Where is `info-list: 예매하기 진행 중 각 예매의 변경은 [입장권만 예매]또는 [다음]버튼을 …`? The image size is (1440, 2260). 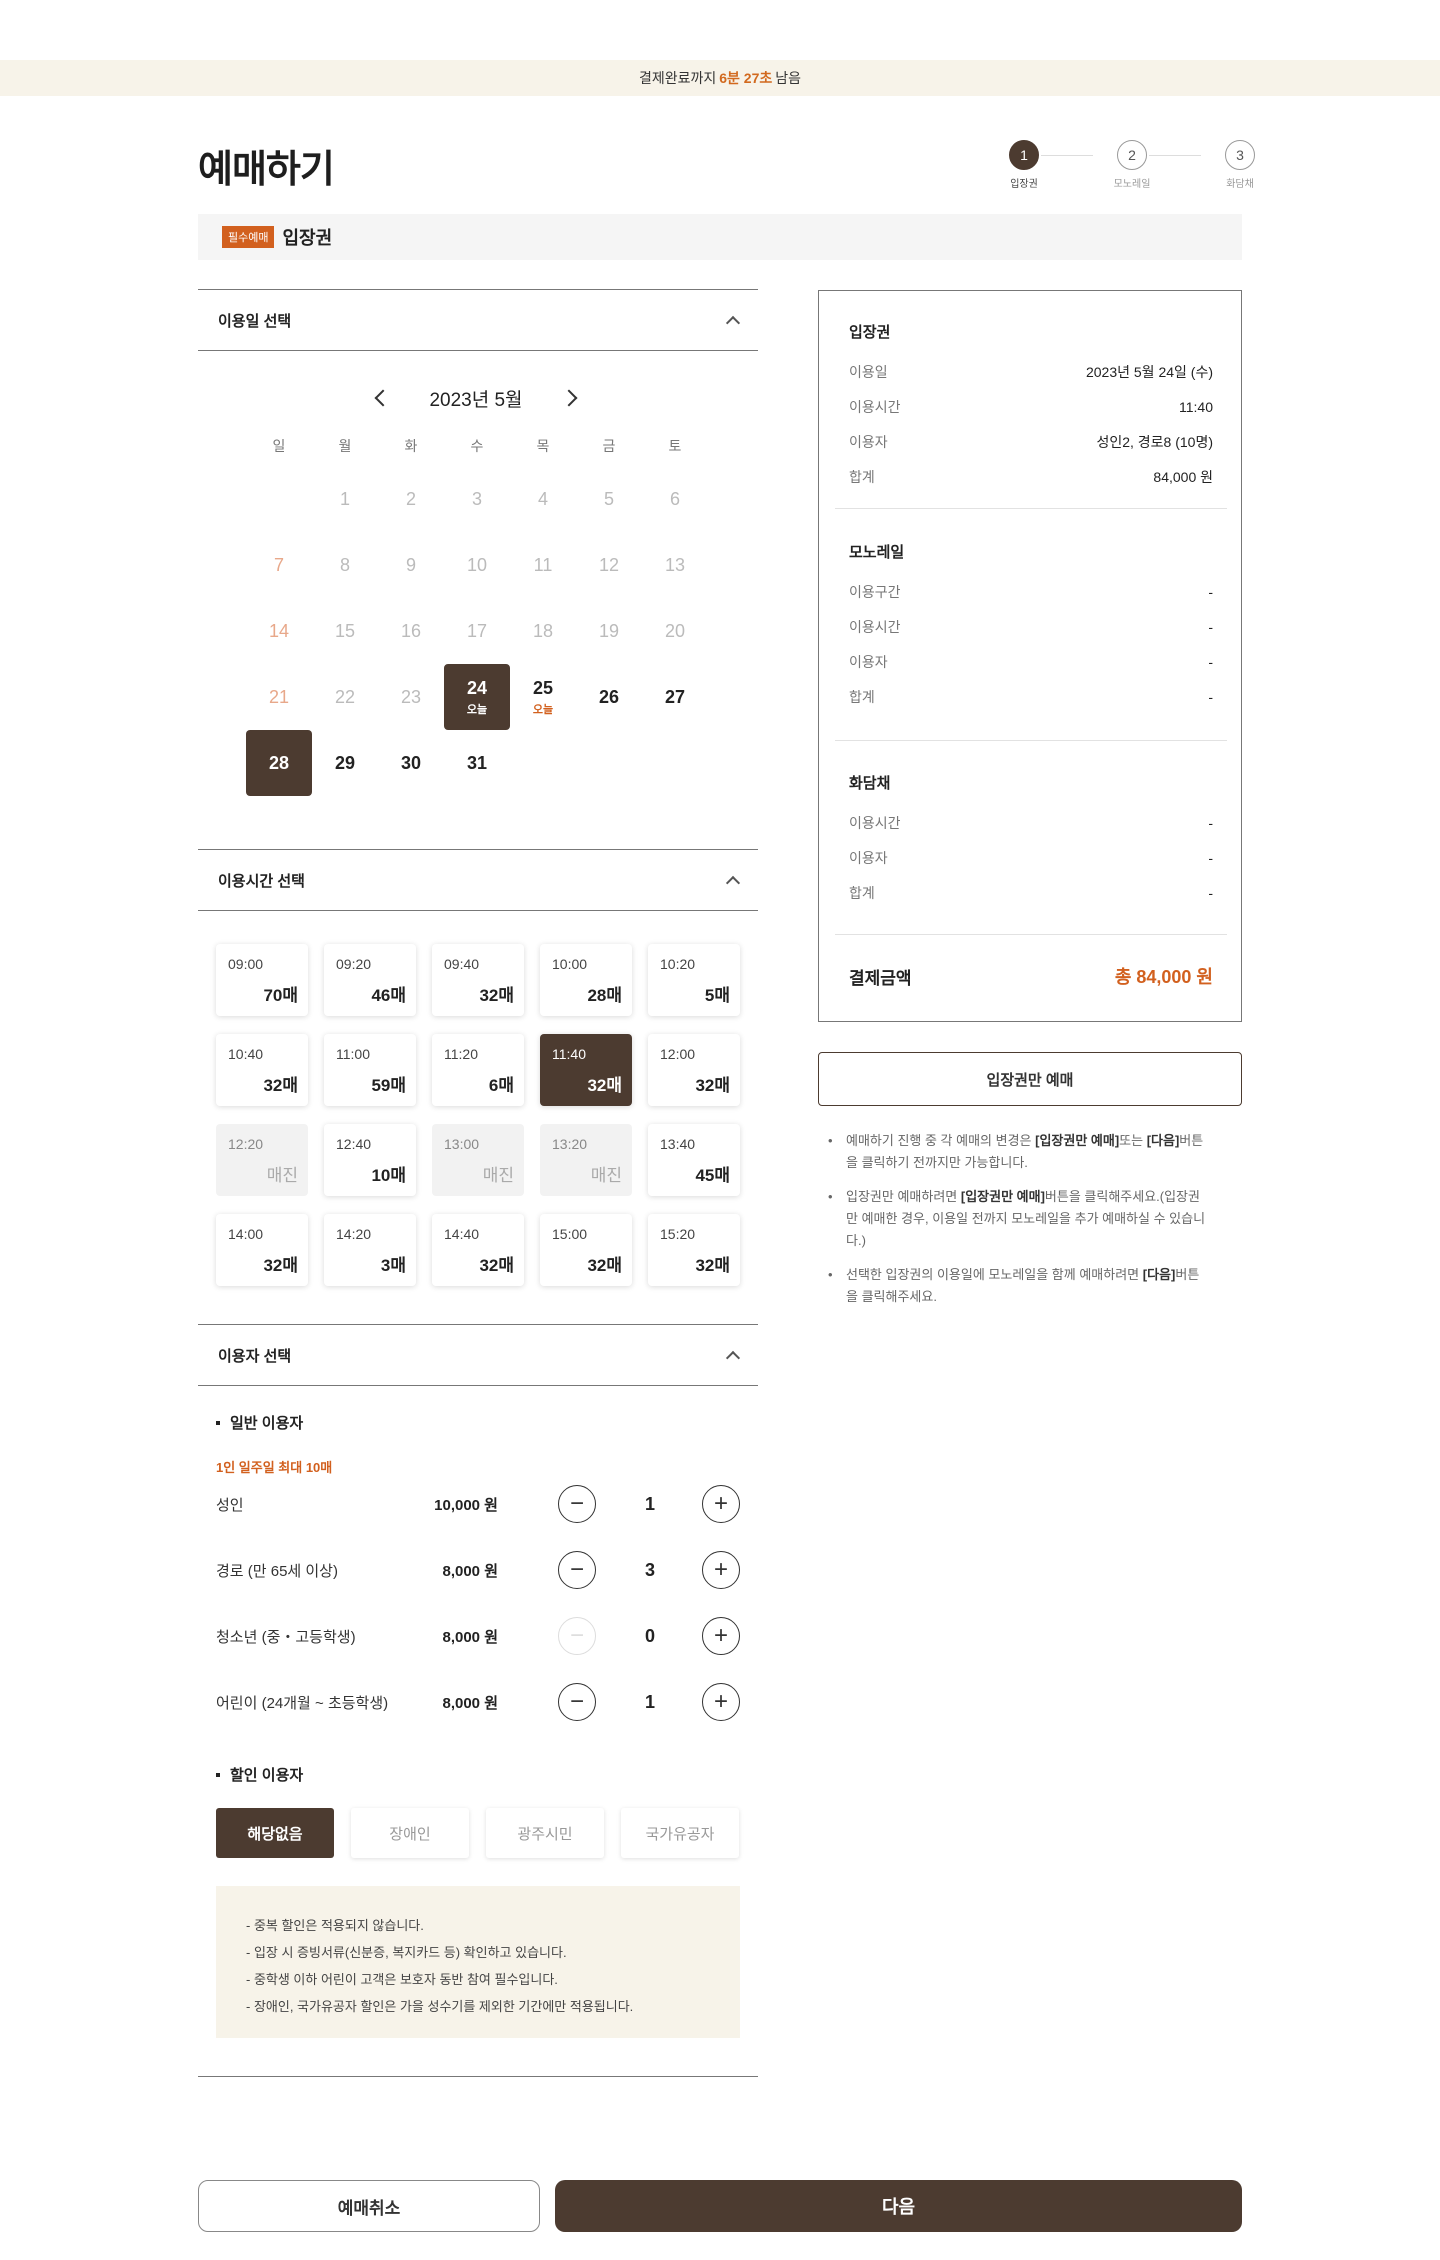 info-list: 예매하기 진행 중 각 예매의 변경은 [입장권만 예매]또는 [다음]버튼을 … is located at coordinates (1018, 1225).